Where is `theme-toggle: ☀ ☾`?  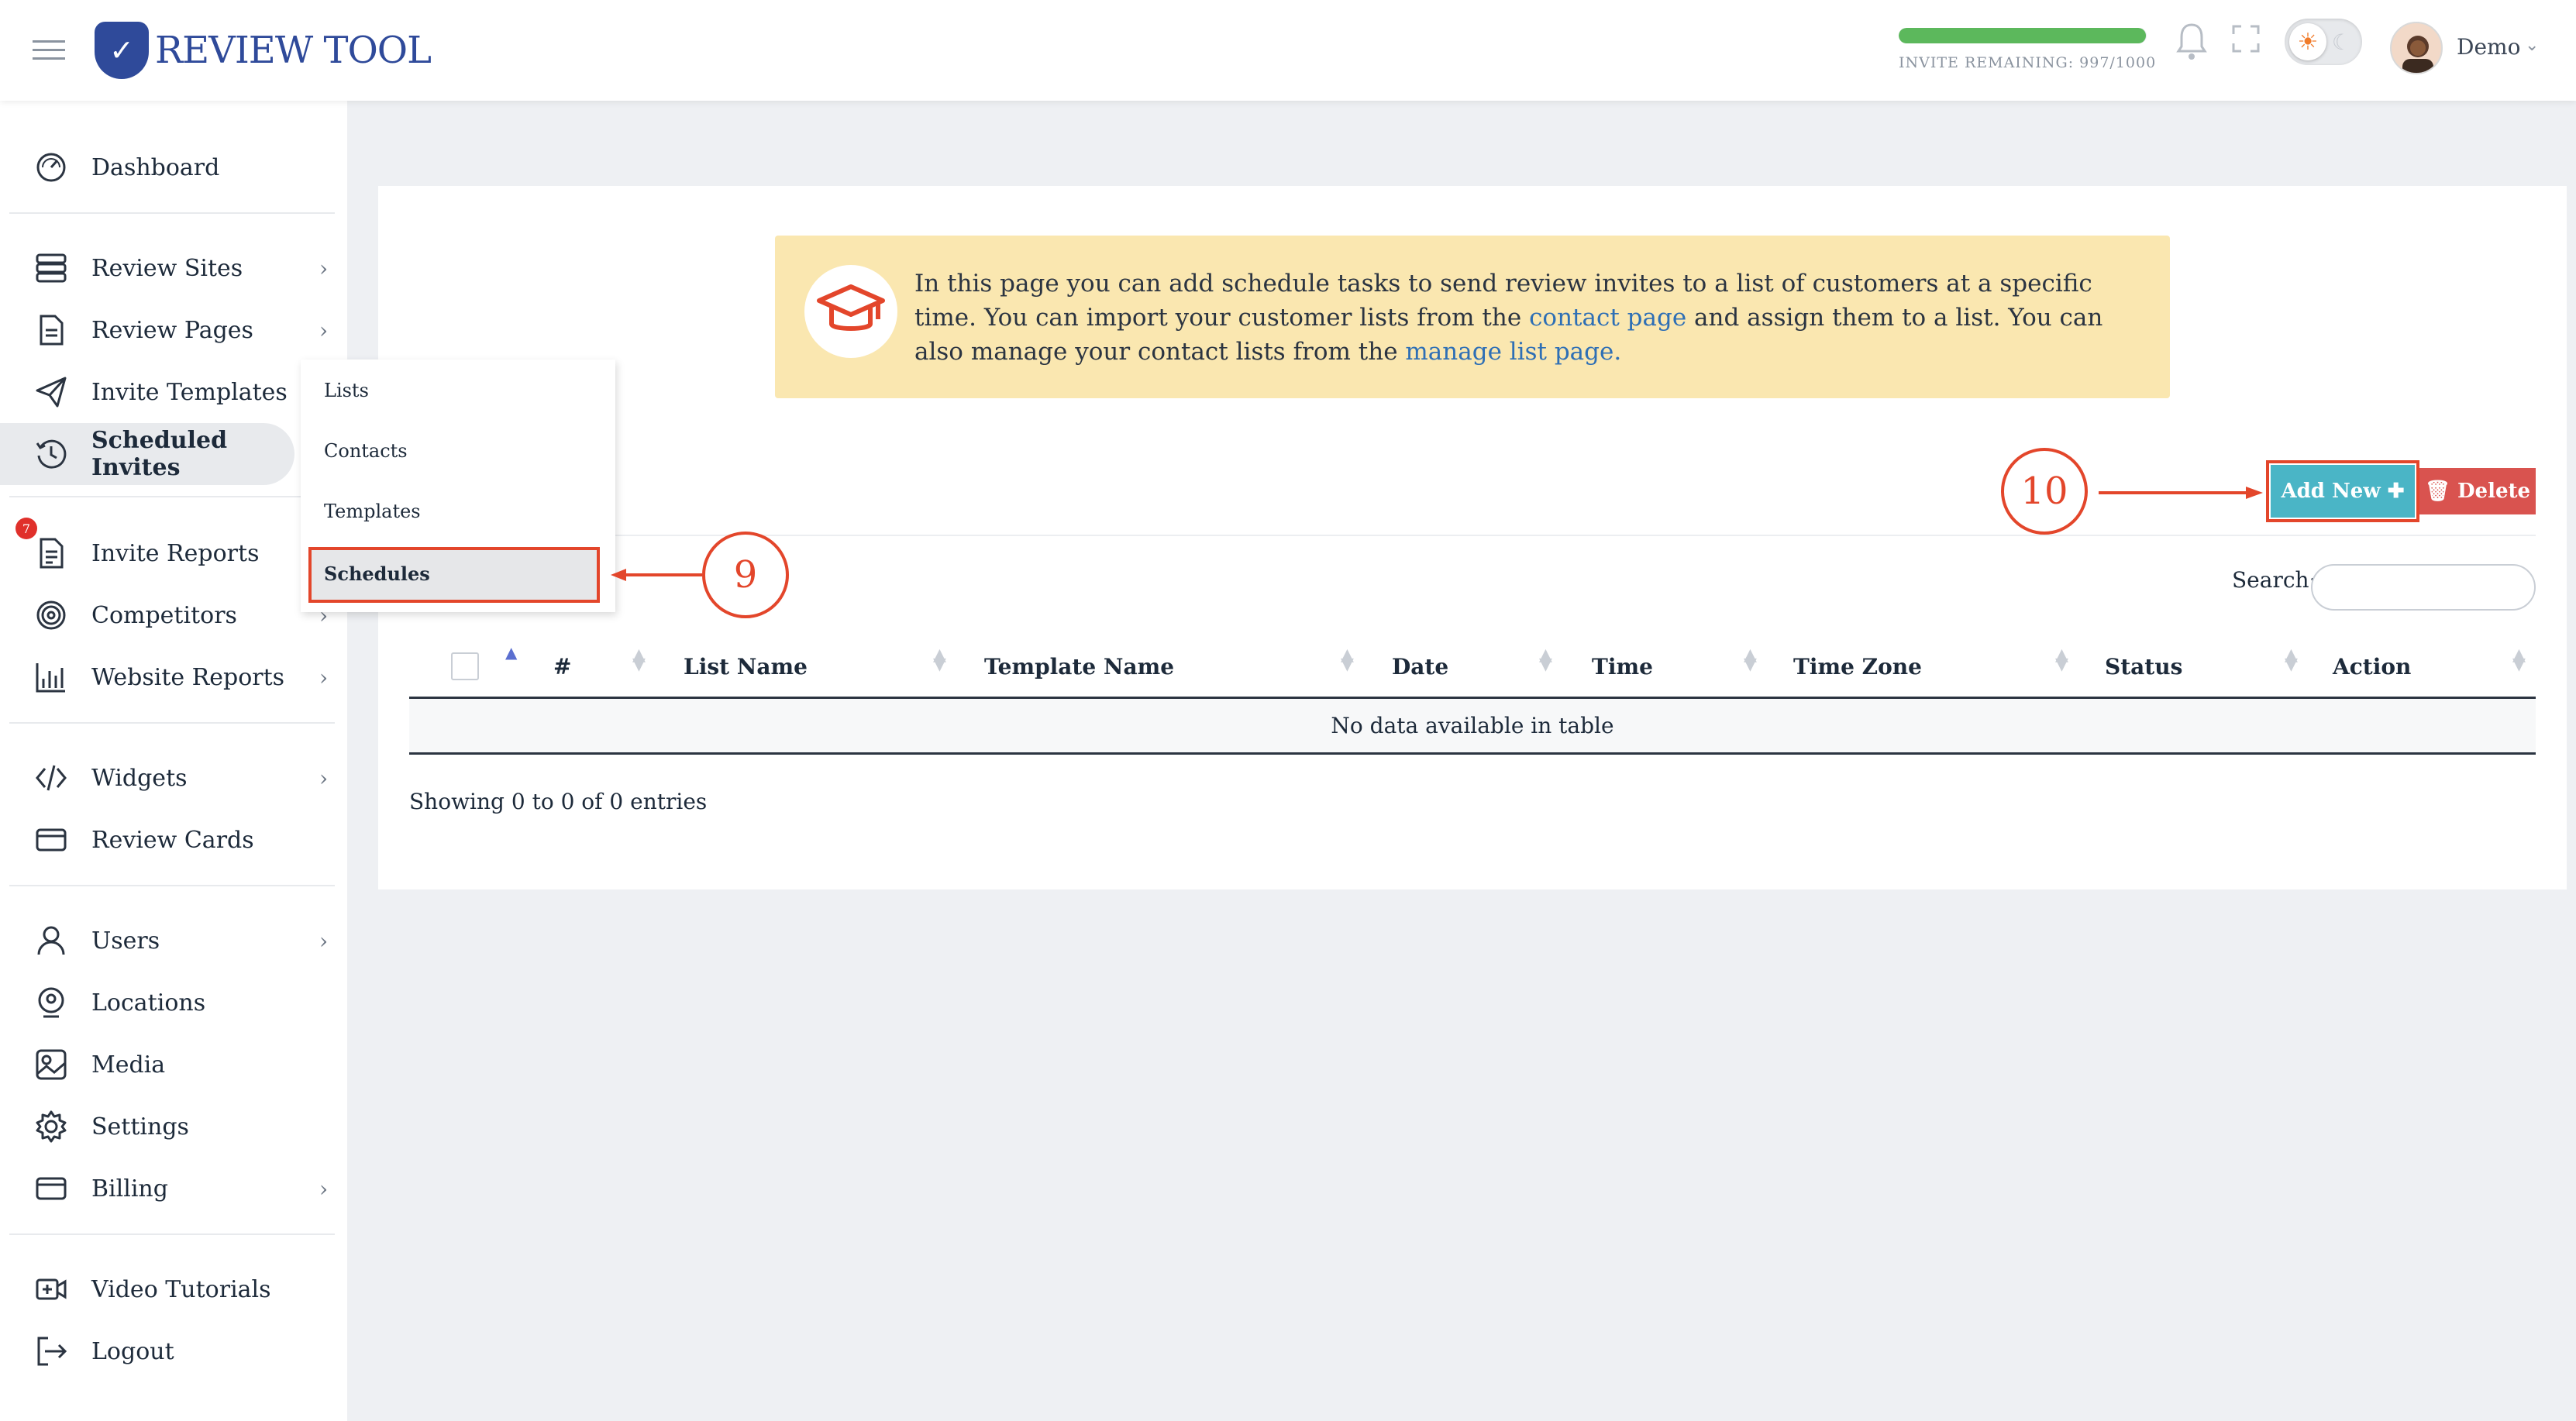
theme-toggle: ☀ ☾ is located at coordinates (2323, 42).